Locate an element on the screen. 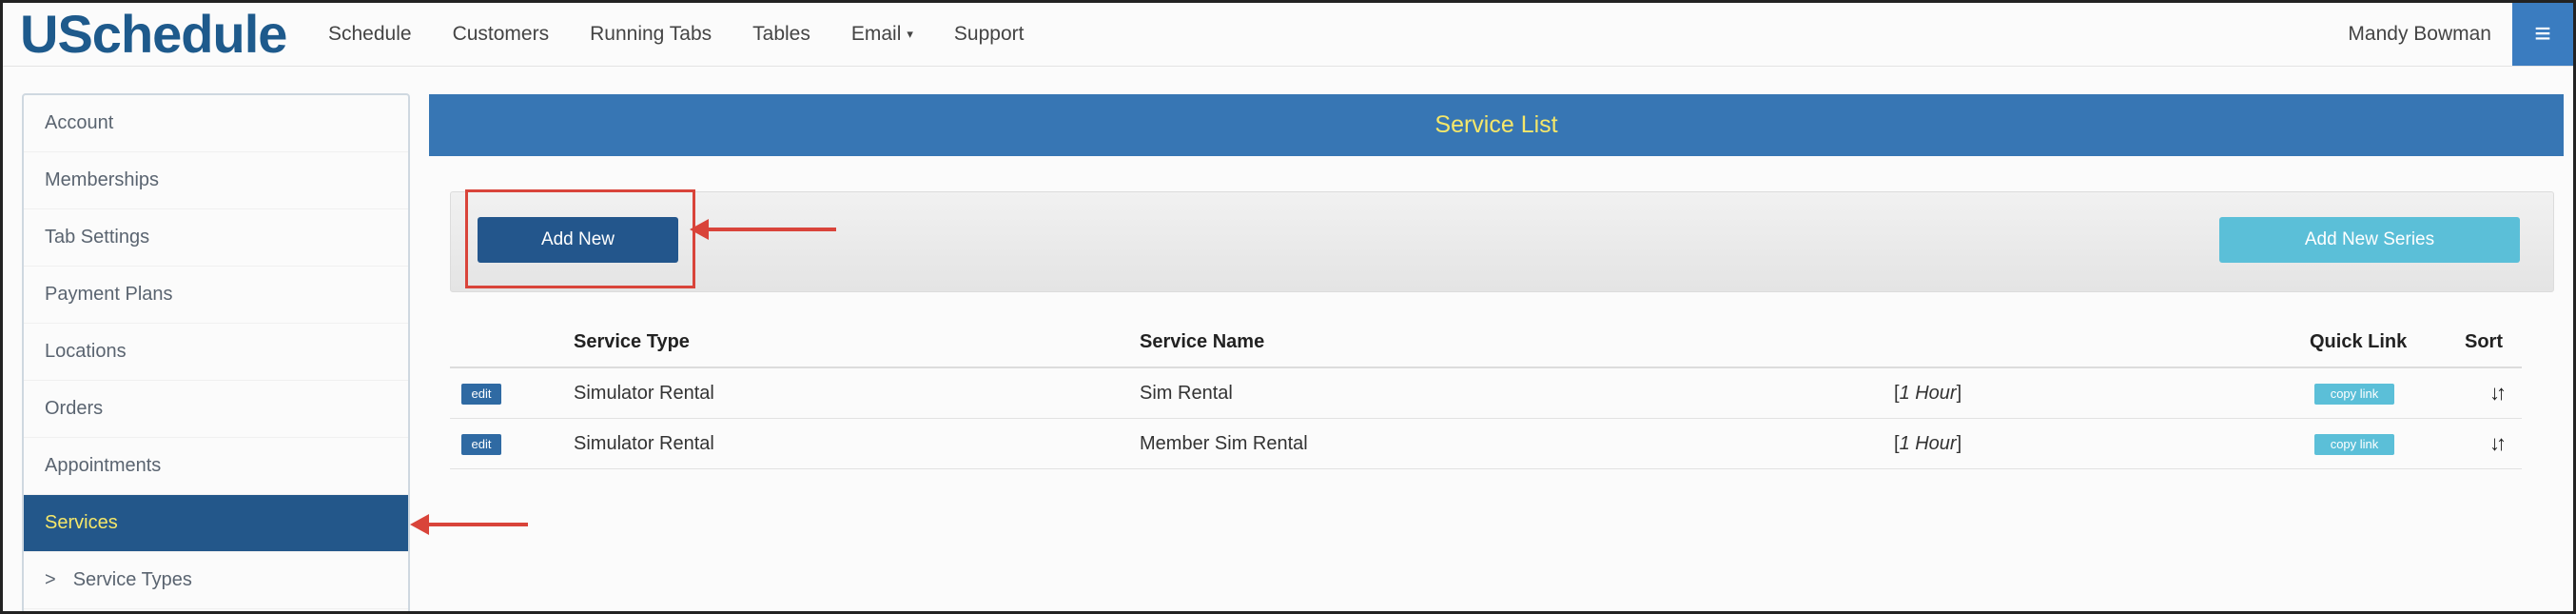 This screenshot has height=614, width=2576. chevron-down-icon: ▾ is located at coordinates (910, 34).